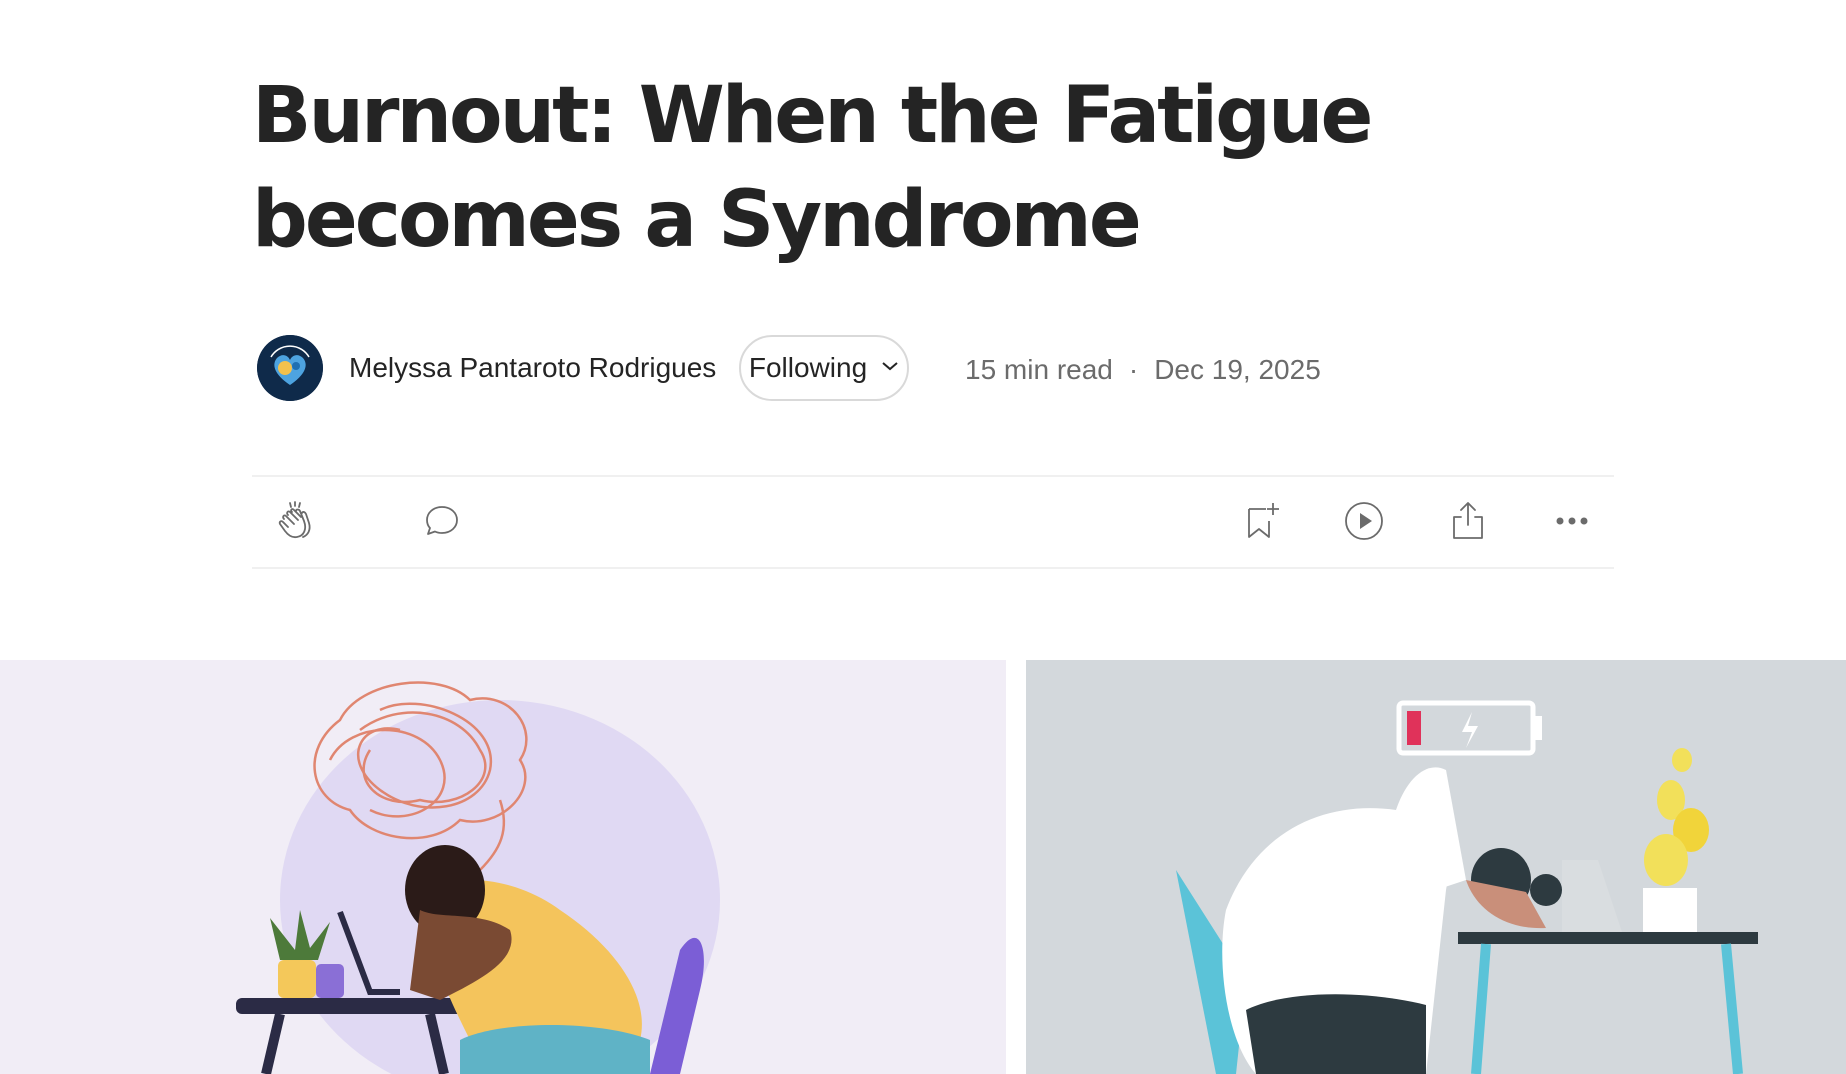 The height and width of the screenshot is (1074, 1846). I want to click on author-name: Melyssa Pantaroto Rodrigues, so click(532, 368).